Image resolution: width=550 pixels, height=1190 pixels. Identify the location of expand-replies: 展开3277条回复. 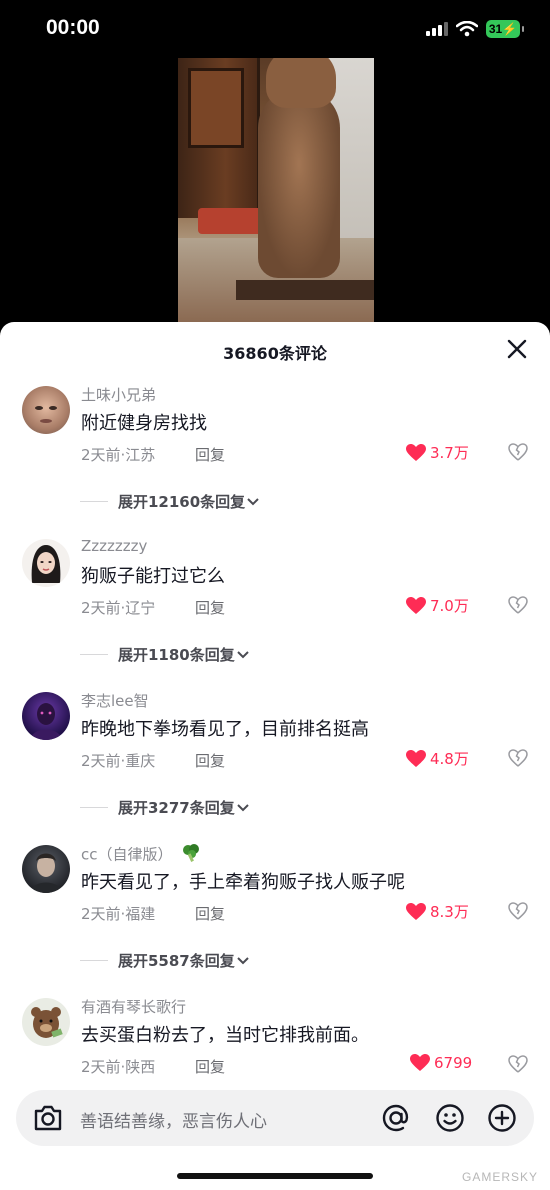
(165, 807).